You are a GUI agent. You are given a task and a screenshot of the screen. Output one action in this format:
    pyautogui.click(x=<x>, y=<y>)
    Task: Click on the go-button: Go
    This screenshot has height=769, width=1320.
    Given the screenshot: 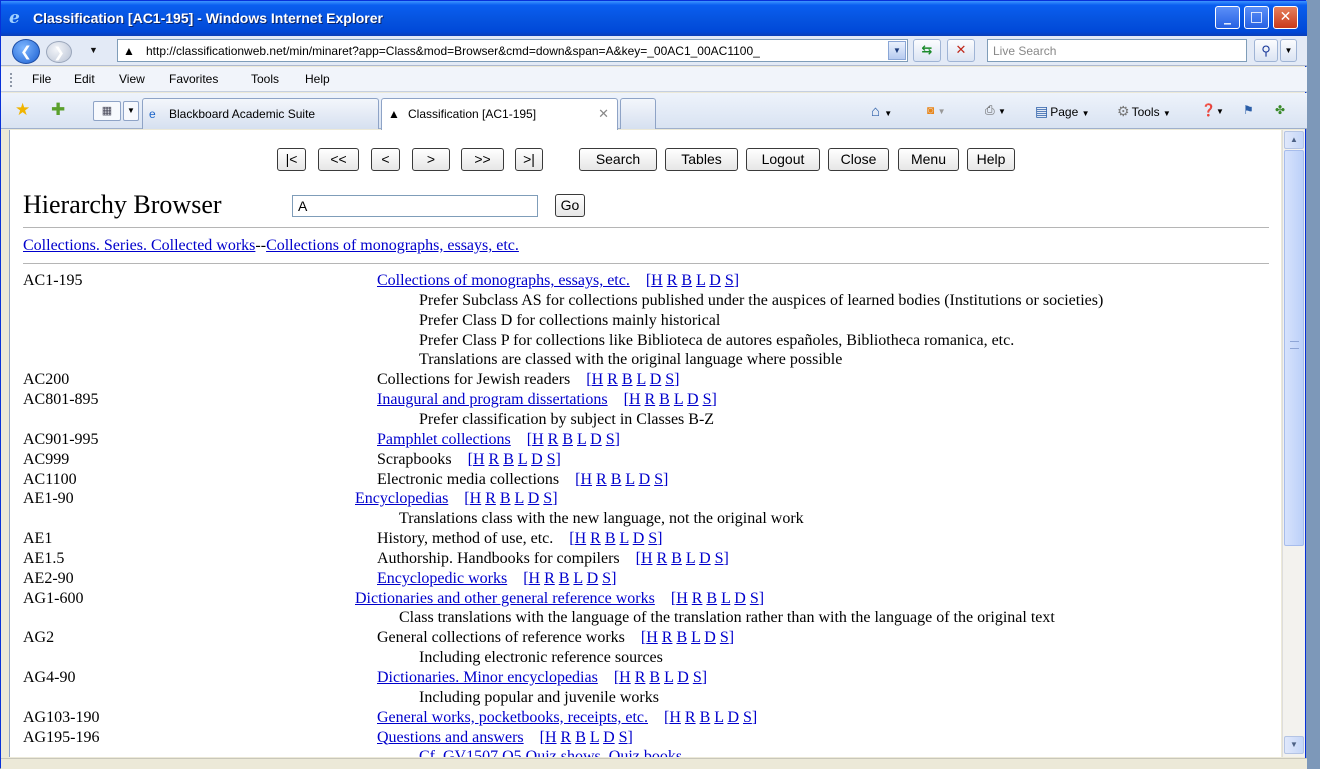 What is the action you would take?
    pyautogui.click(x=570, y=205)
    